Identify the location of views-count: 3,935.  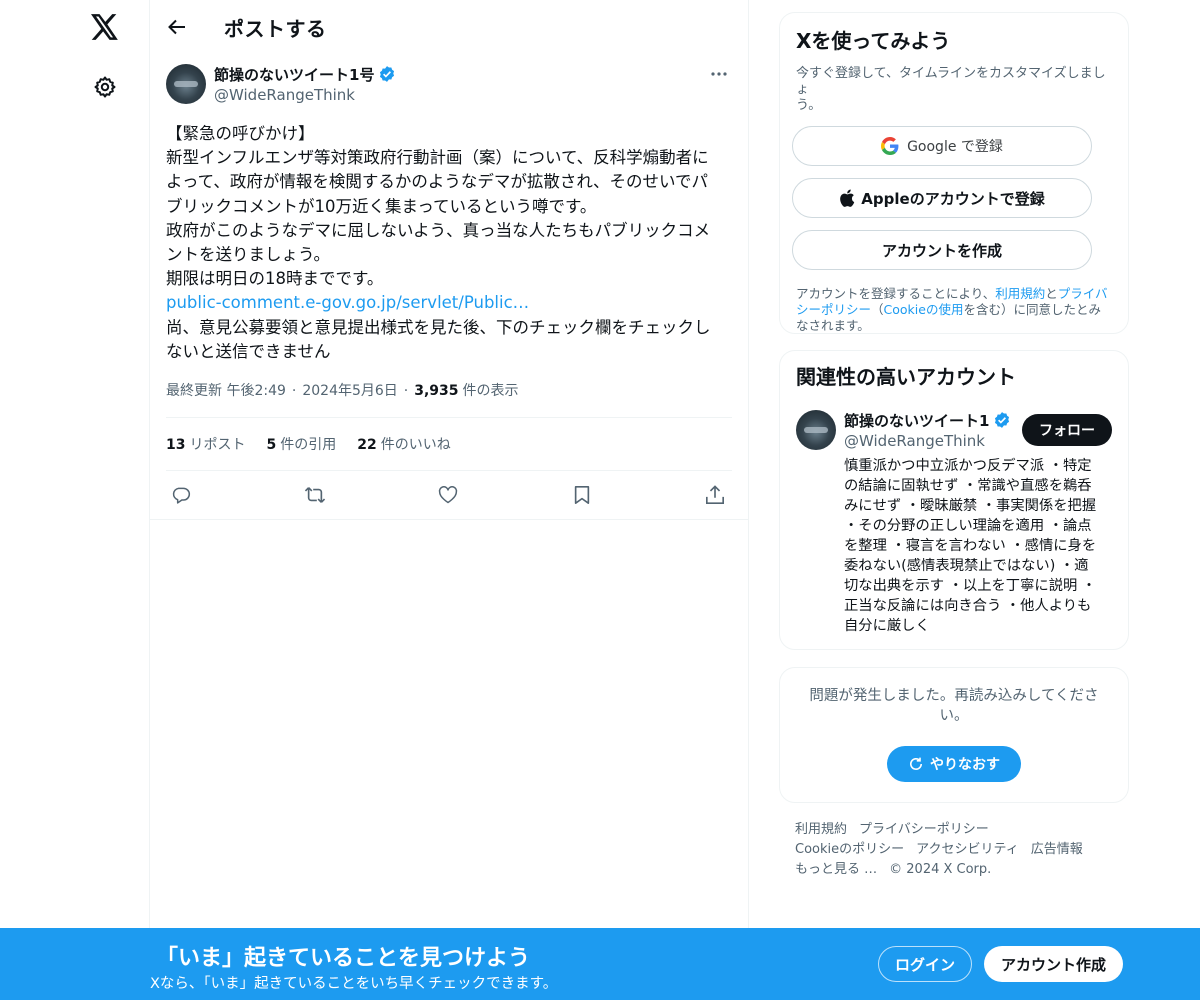
(436, 391).